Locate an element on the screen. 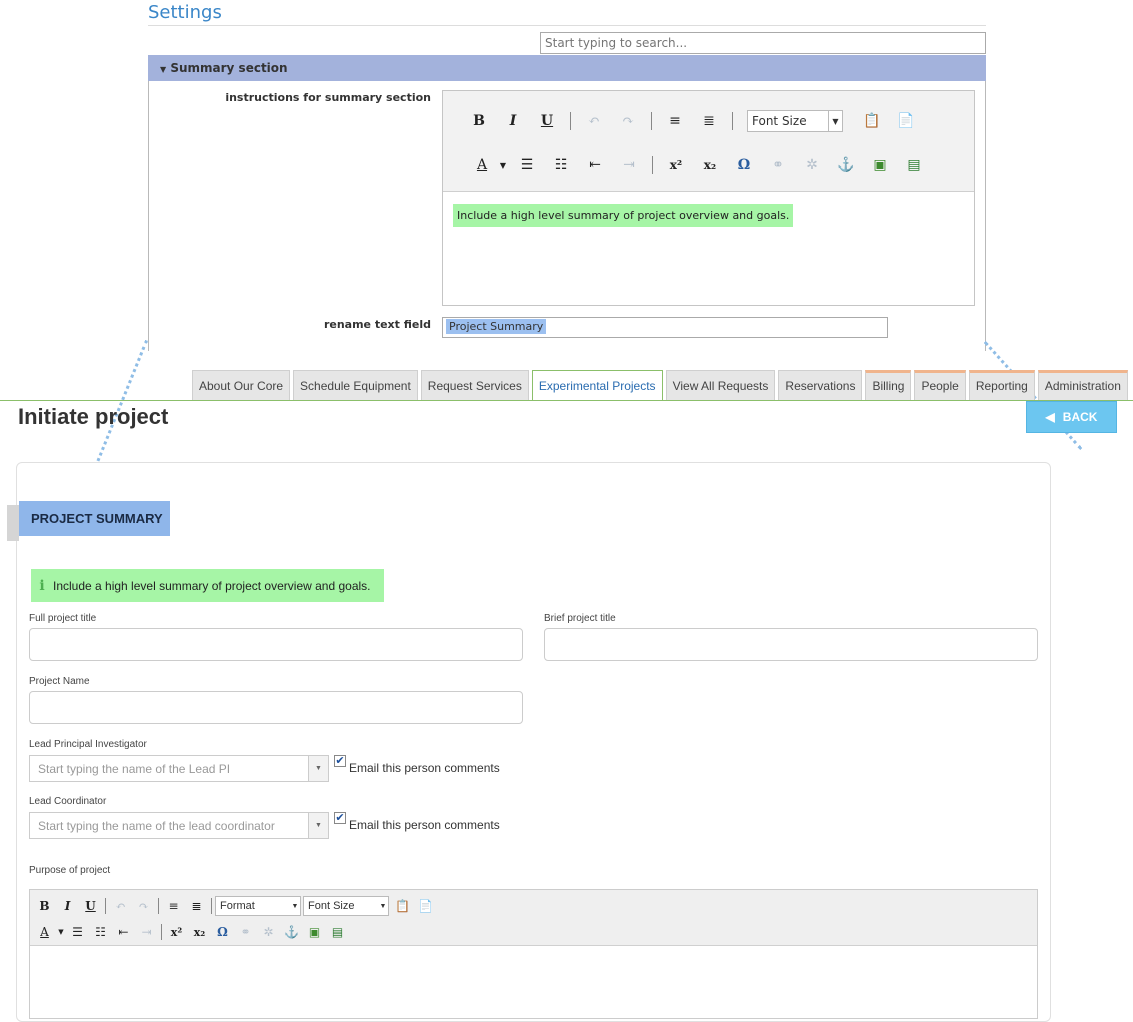 The image size is (1133, 1022). tab-reporting: Reporting is located at coordinates (1001, 385).